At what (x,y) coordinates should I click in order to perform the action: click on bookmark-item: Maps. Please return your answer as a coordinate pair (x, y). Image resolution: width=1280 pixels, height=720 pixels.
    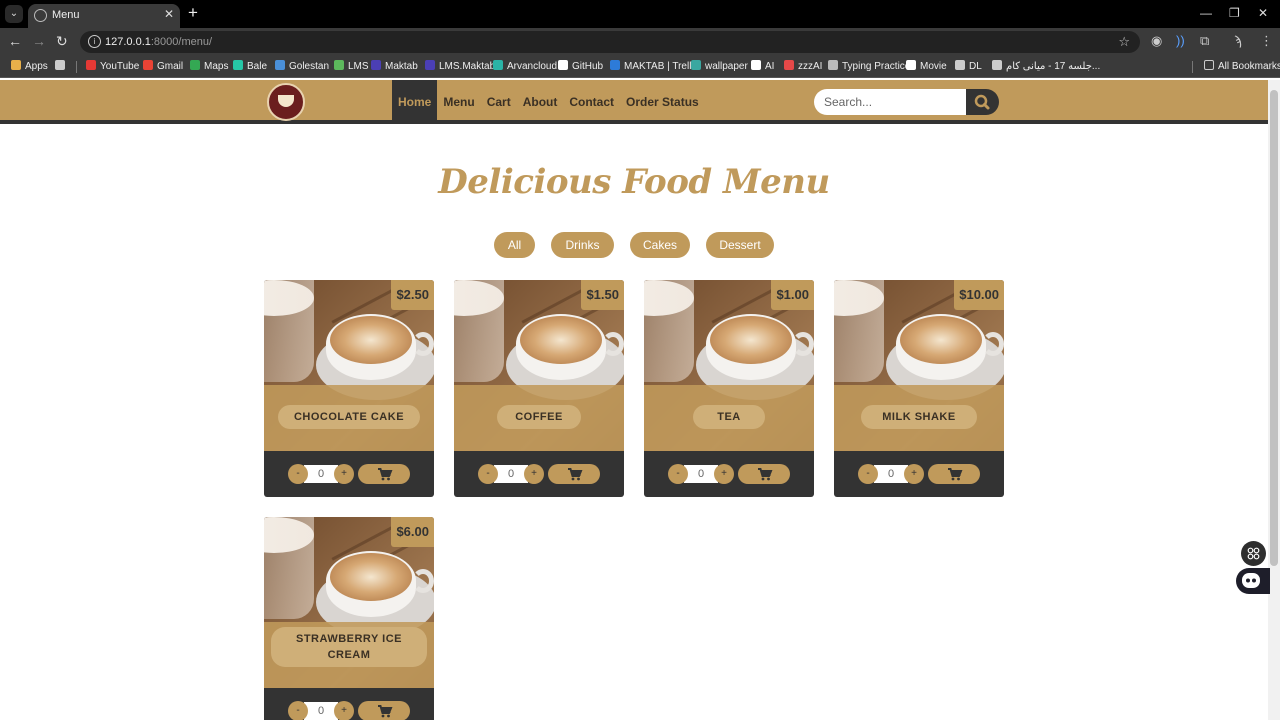
    Looking at the image, I should click on (209, 66).